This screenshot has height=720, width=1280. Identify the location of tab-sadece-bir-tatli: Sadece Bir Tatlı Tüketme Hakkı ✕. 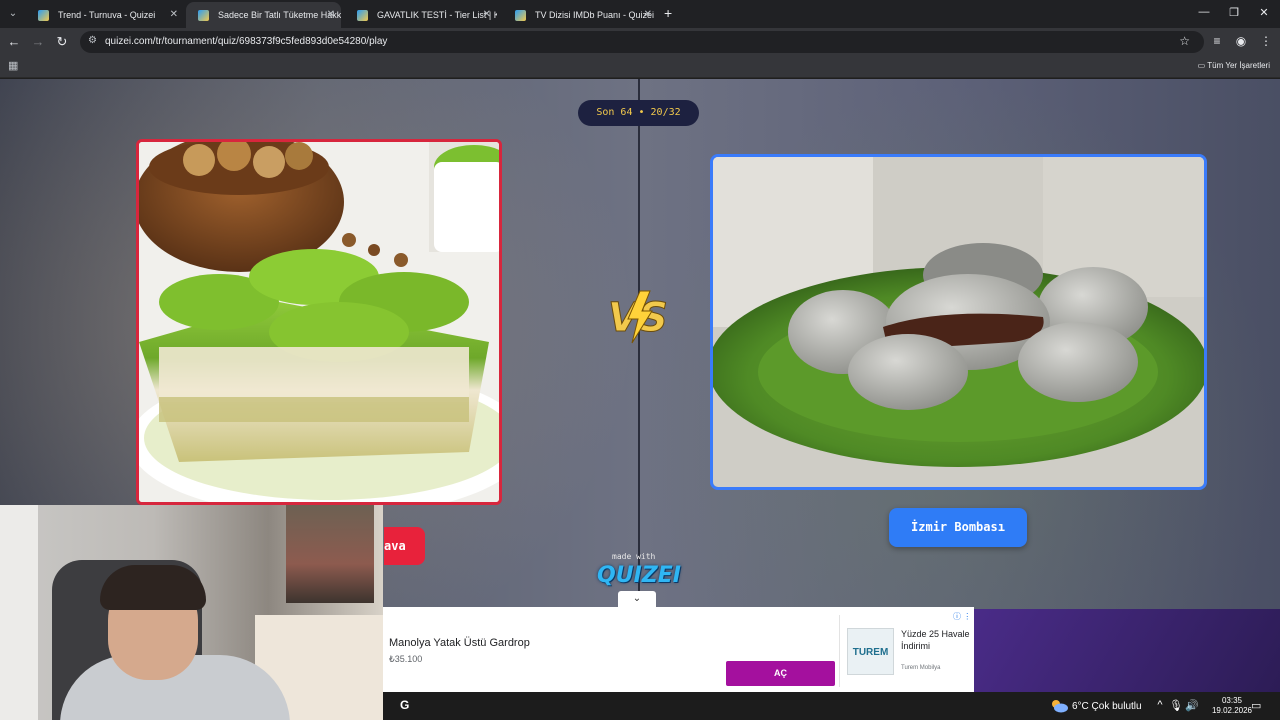
(263, 15).